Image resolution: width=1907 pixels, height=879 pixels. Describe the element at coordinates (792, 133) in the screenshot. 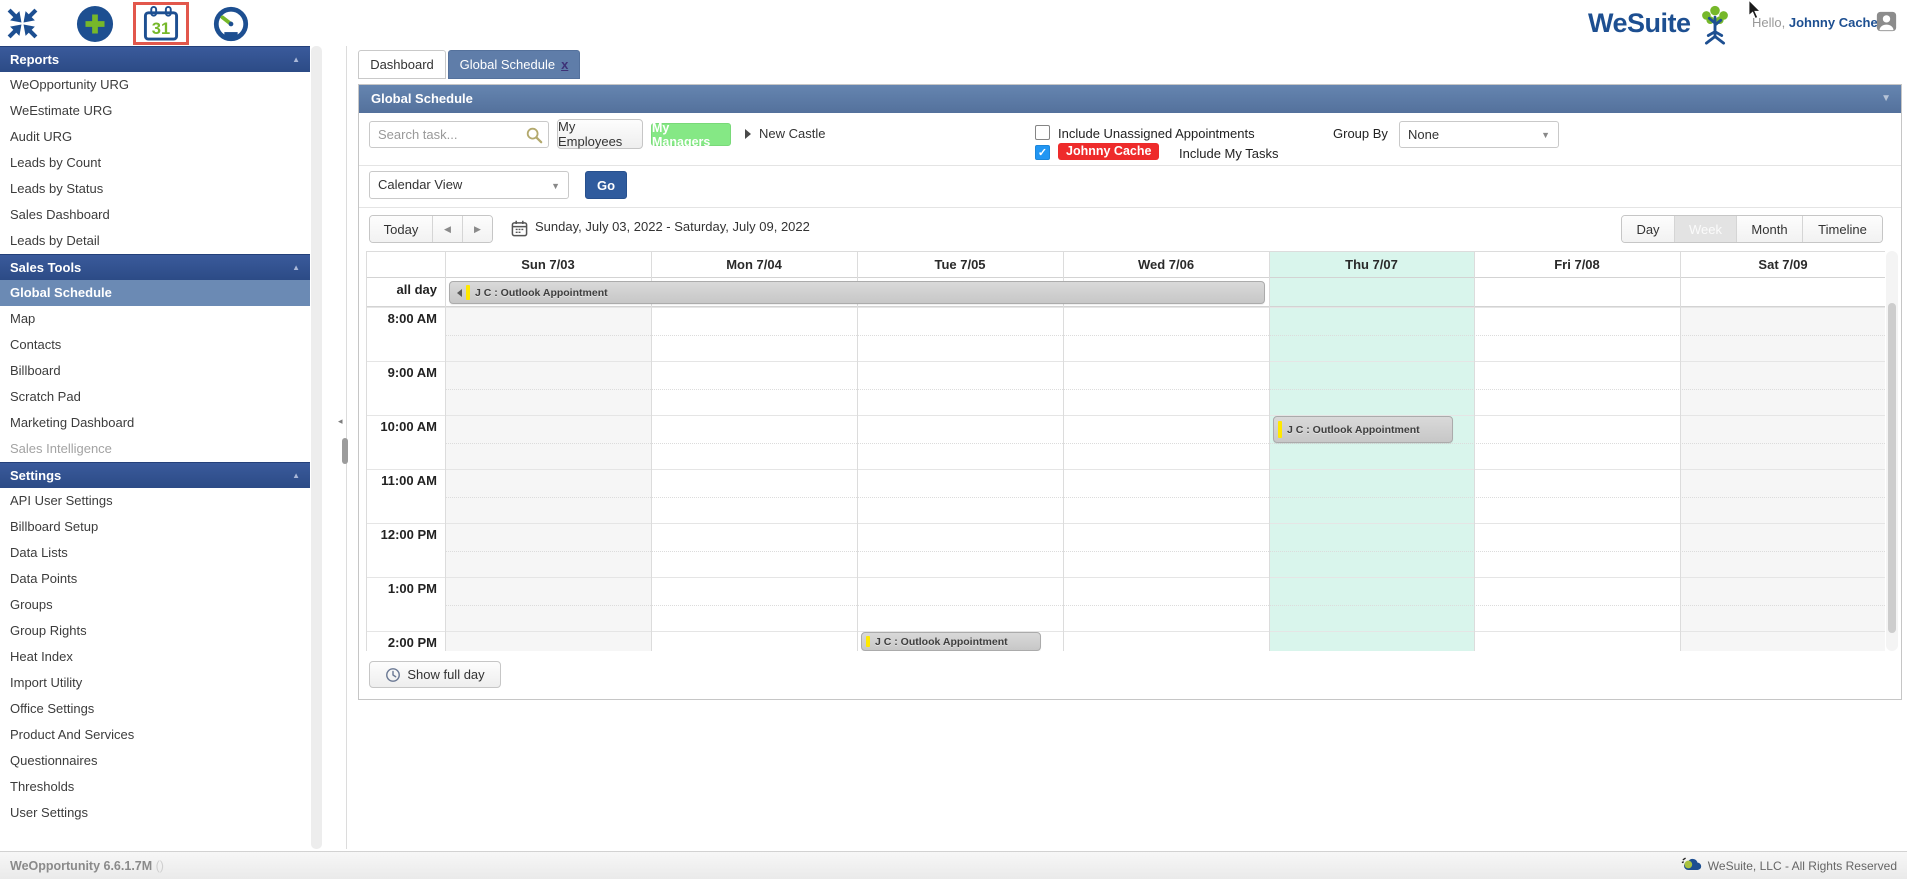

I see `team-node-label: New Castle` at that location.